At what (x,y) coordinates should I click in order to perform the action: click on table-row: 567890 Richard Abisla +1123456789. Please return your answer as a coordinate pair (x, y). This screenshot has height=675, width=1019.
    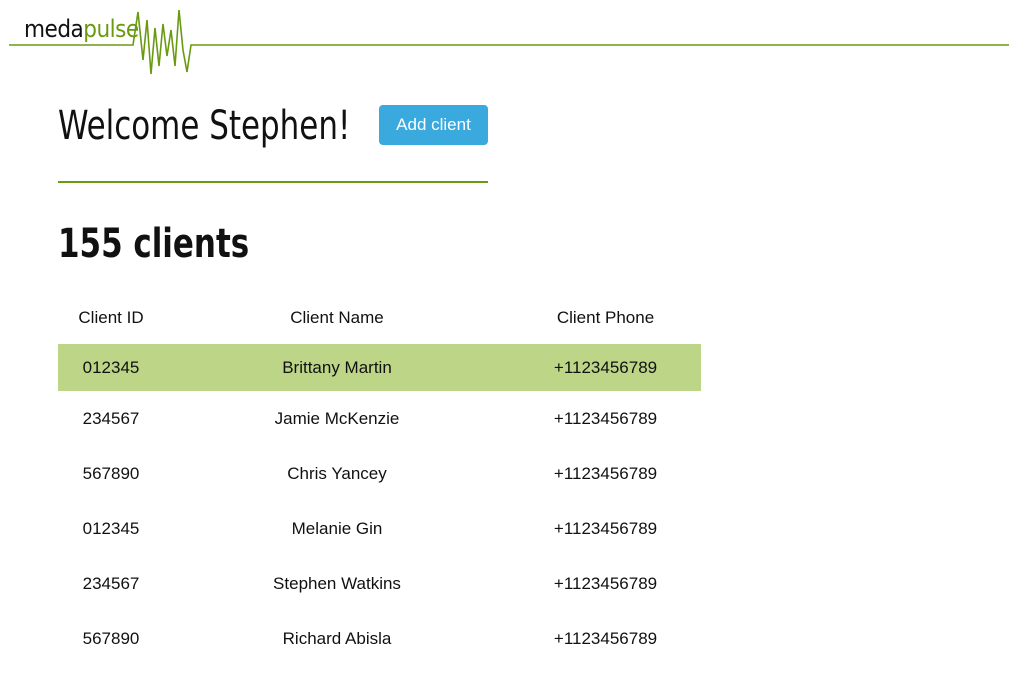
    Looking at the image, I should click on (379, 638).